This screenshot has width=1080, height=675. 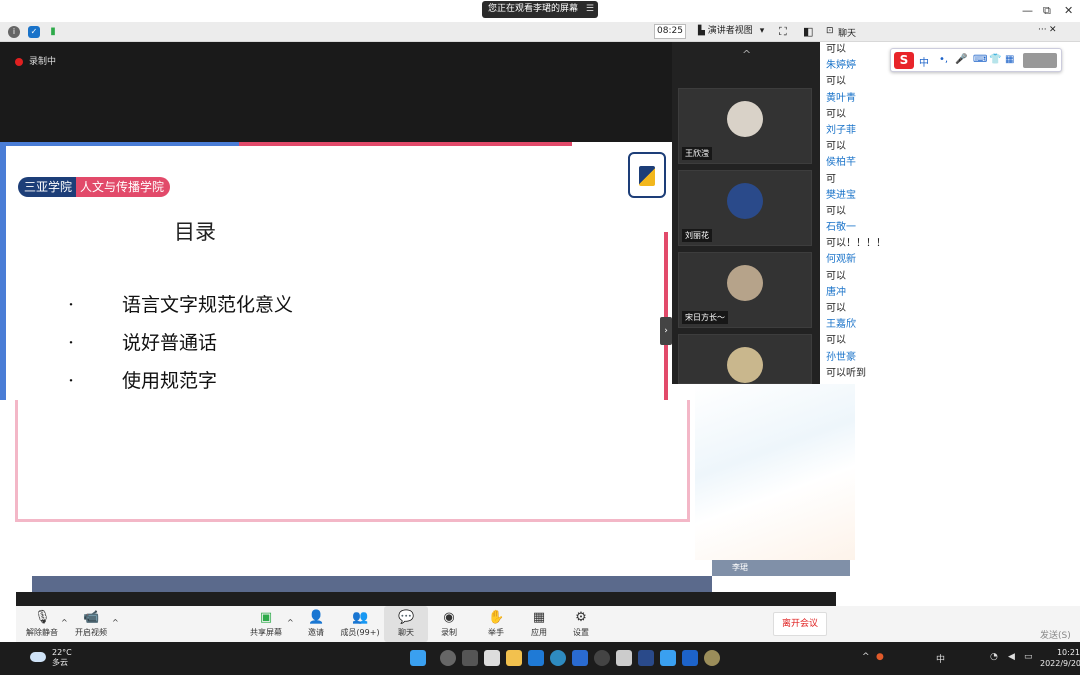 I want to click on mic-off-icon: 🎙, so click(x=42, y=617).